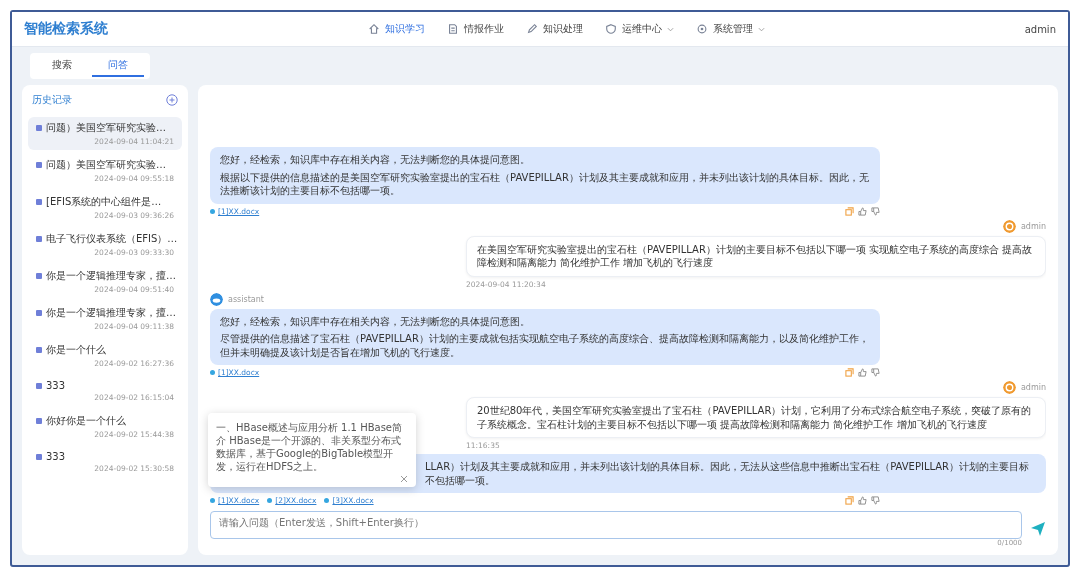  Describe the element at coordinates (610, 29) in the screenshot. I see `shield-icon` at that location.